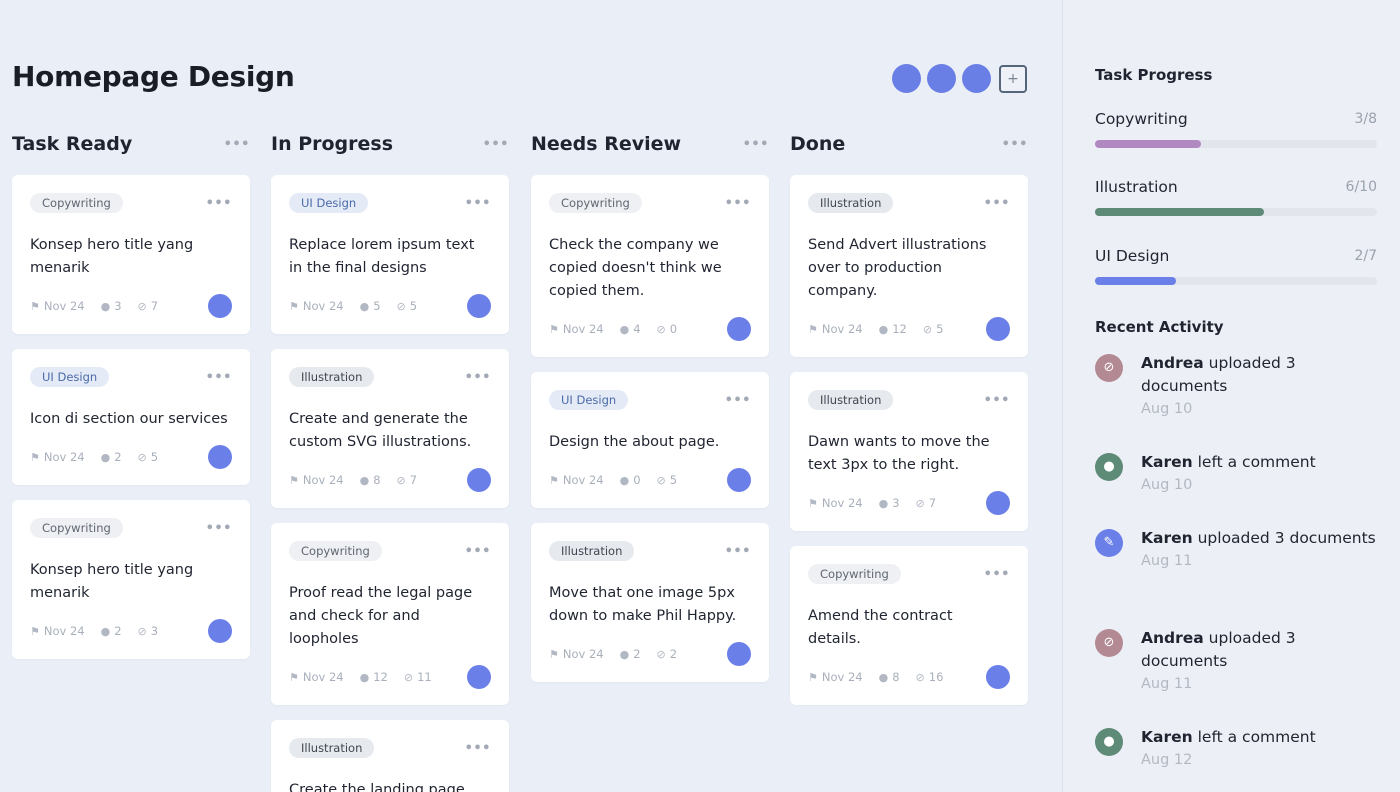 This screenshot has width=1400, height=792. I want to click on due-date: ⚑ Nov 24, so click(316, 677).